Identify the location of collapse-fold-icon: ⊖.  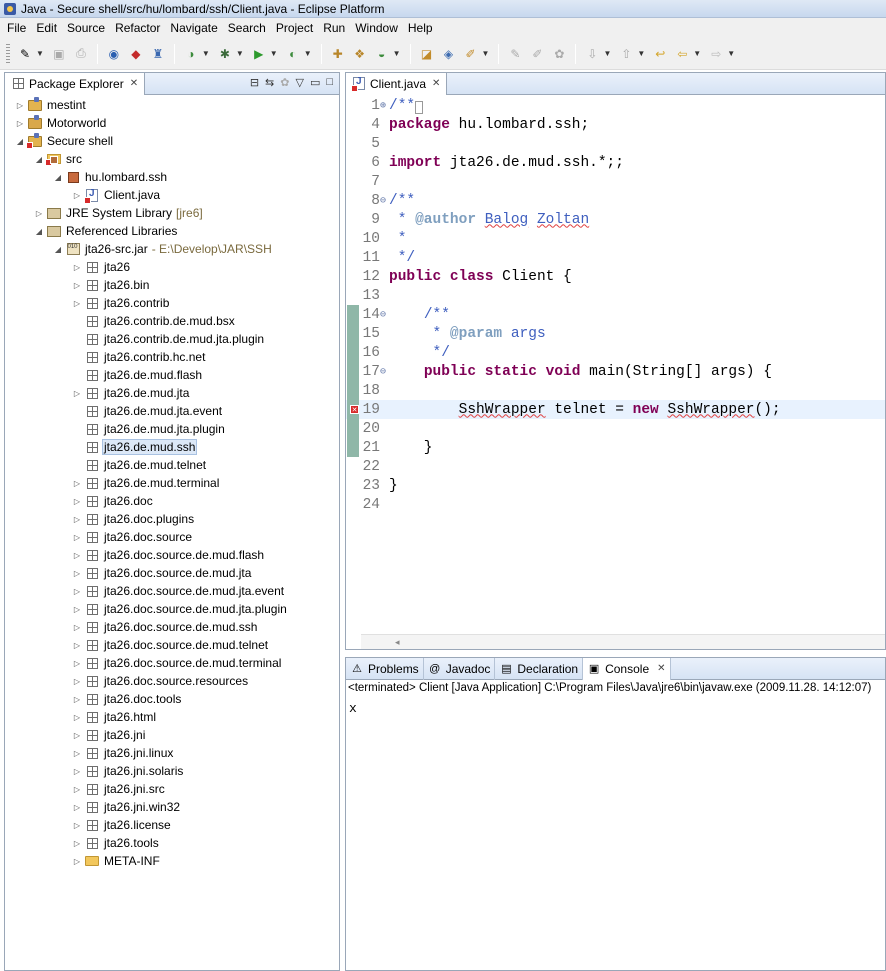
(383, 372).